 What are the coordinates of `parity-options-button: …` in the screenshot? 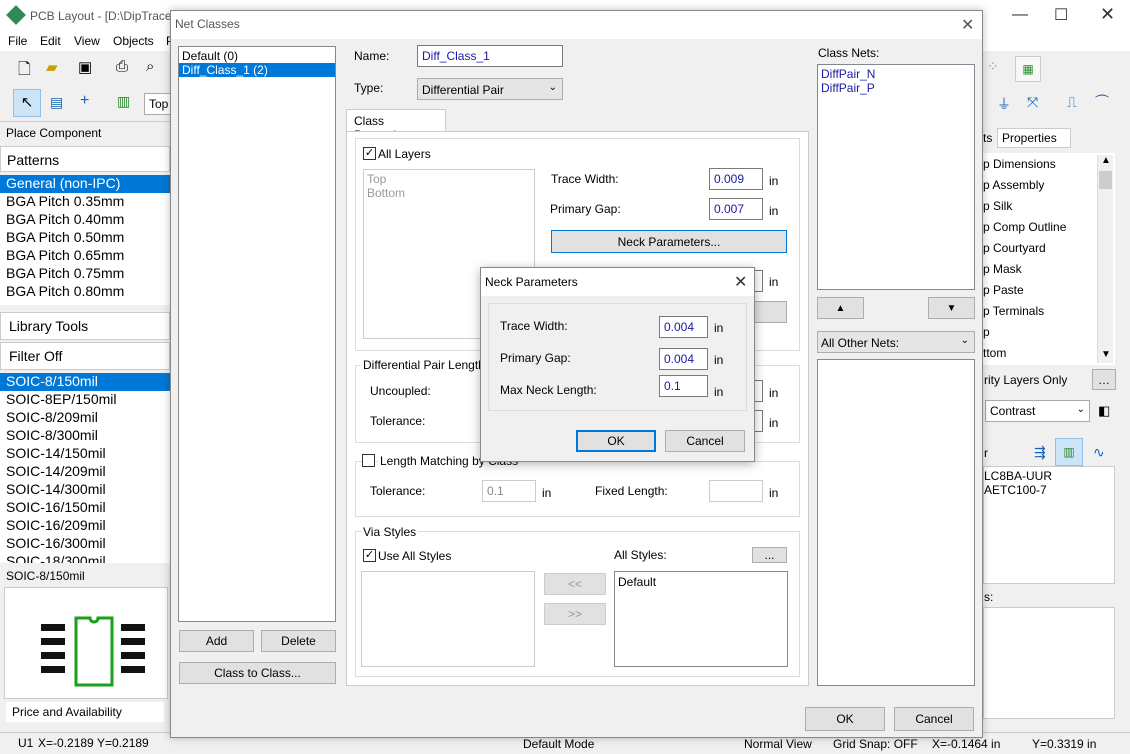 It's located at (1104, 379).